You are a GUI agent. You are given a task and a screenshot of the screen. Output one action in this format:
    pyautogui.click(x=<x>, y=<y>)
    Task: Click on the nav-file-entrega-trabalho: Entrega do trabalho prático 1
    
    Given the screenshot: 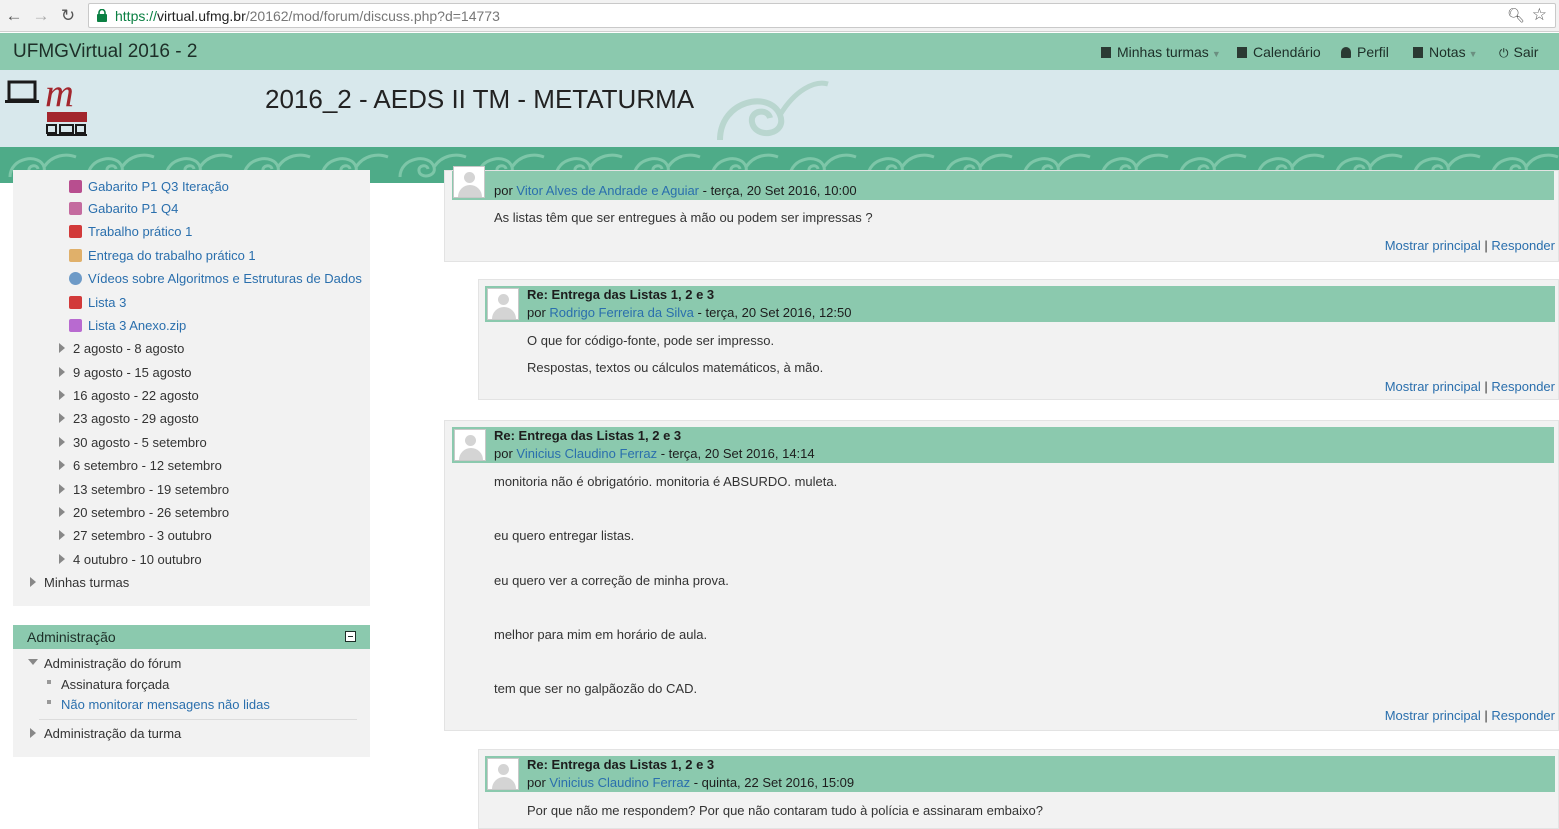 What is the action you would take?
    pyautogui.click(x=172, y=255)
    